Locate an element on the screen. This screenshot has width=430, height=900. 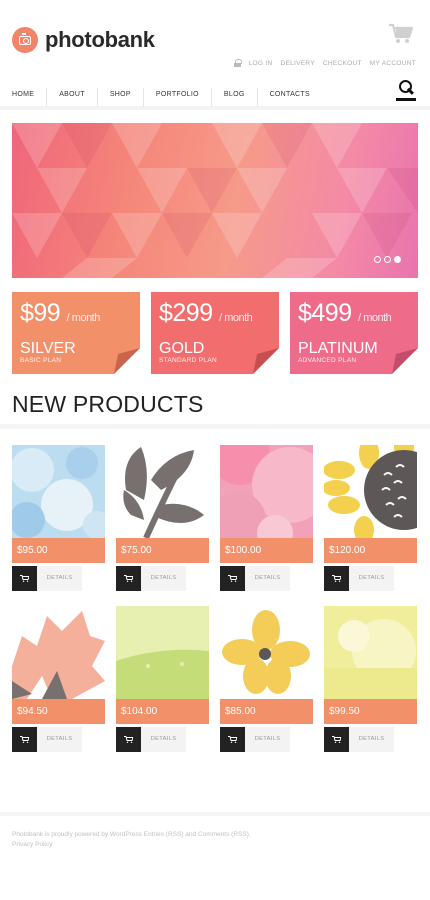
plan-gold: $299 / month GOLD STANDARD PLAN is located at coordinates (215, 333).